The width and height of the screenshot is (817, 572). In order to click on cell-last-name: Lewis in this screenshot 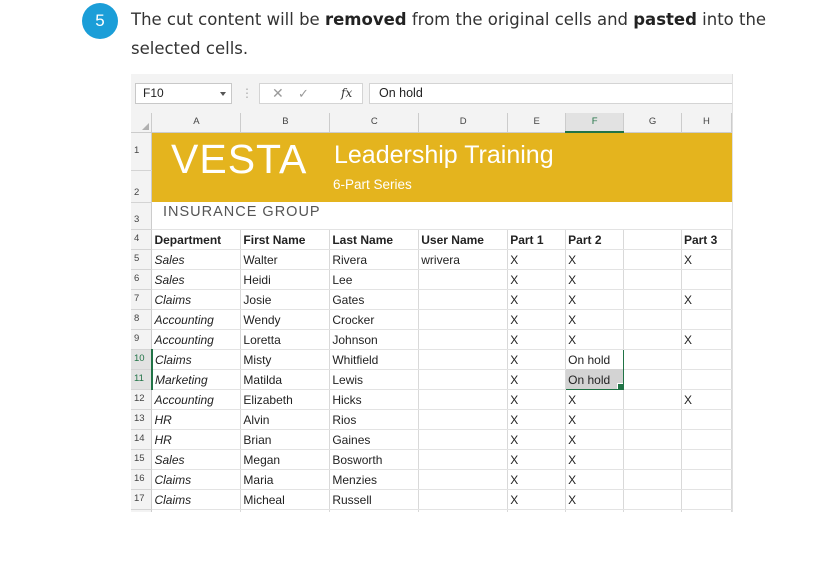, I will do `click(374, 379)`.